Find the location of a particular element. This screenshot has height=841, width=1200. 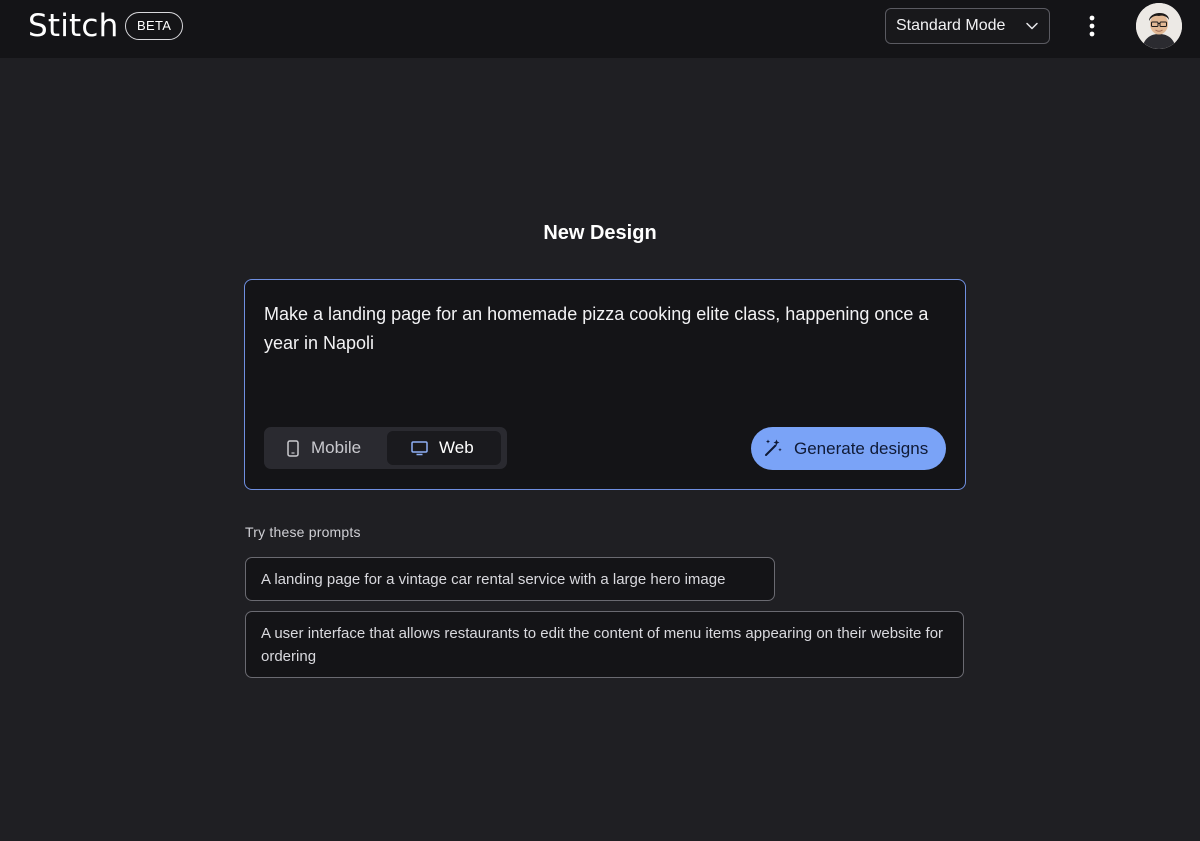

device-option-mobile: Mobile is located at coordinates (327, 448).